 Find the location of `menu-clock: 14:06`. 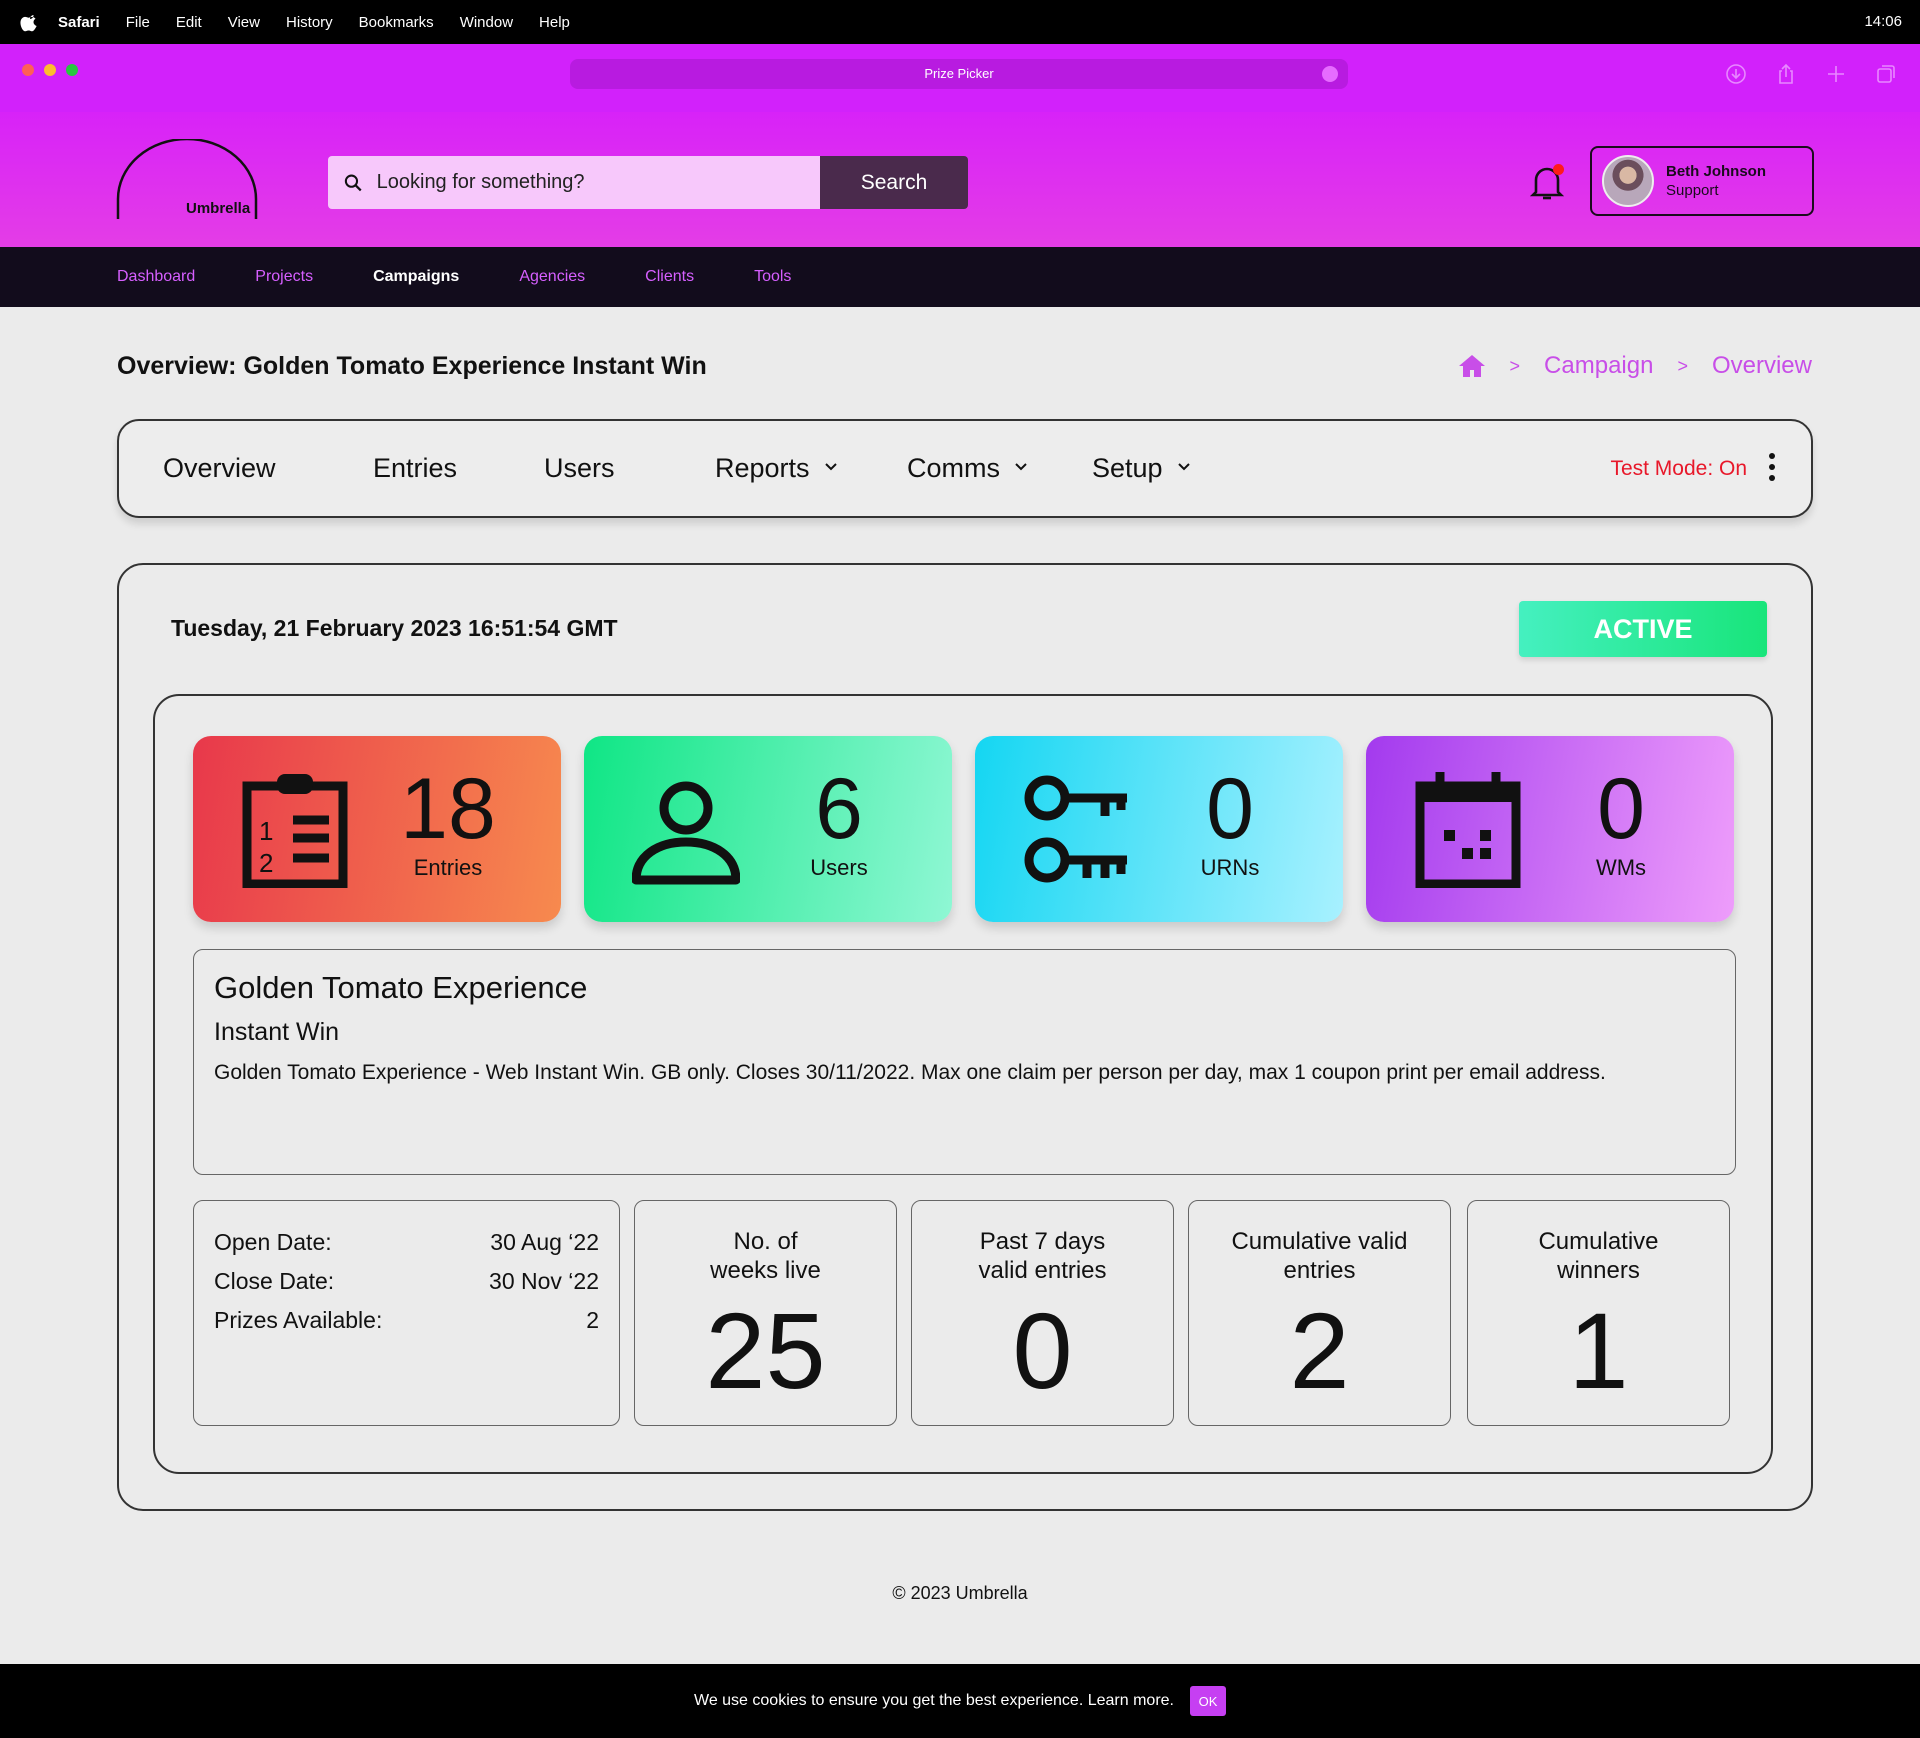

menu-clock: 14:06 is located at coordinates (1883, 21).